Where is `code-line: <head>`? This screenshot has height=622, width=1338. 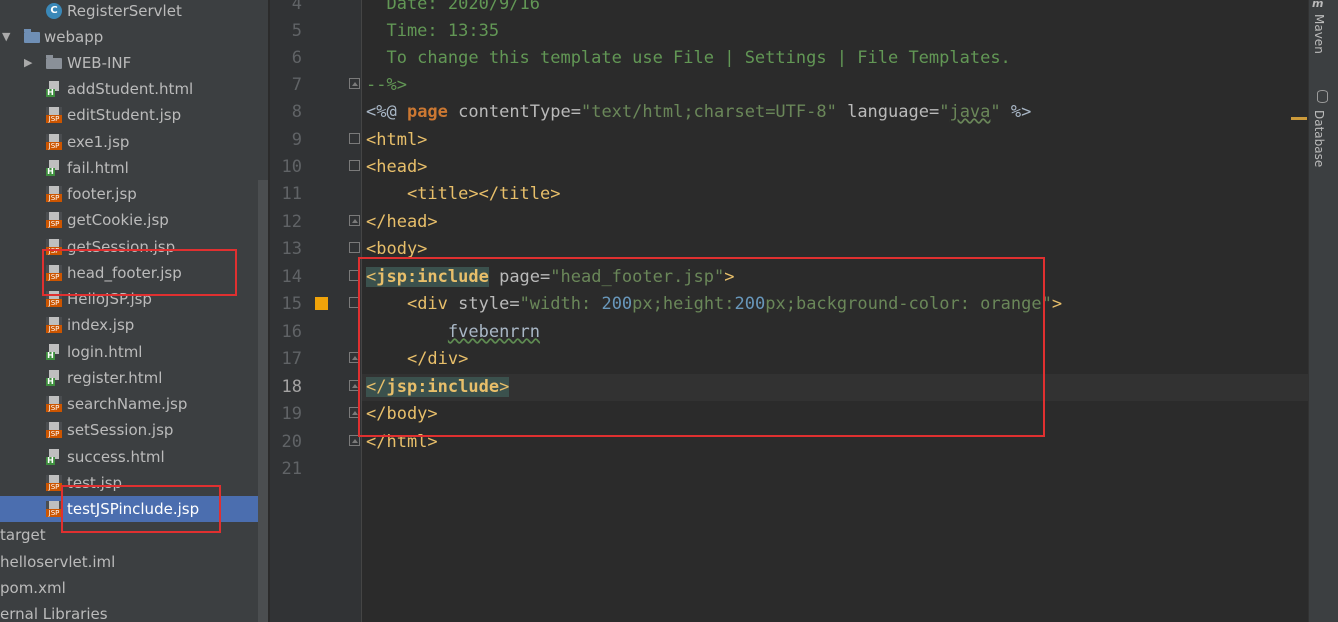 code-line: <head> is located at coordinates (397, 167).